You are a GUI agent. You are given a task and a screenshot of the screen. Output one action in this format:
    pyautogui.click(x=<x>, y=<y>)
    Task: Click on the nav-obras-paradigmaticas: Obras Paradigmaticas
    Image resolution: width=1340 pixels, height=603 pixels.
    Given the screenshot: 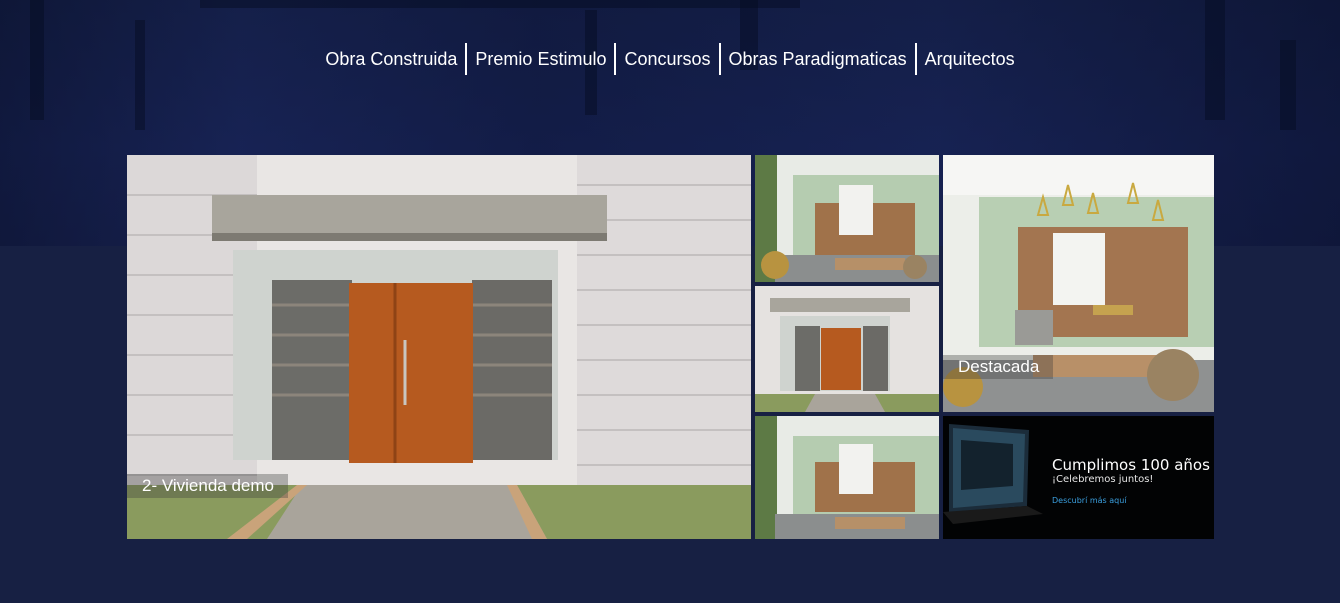 What is the action you would take?
    pyautogui.click(x=819, y=59)
    